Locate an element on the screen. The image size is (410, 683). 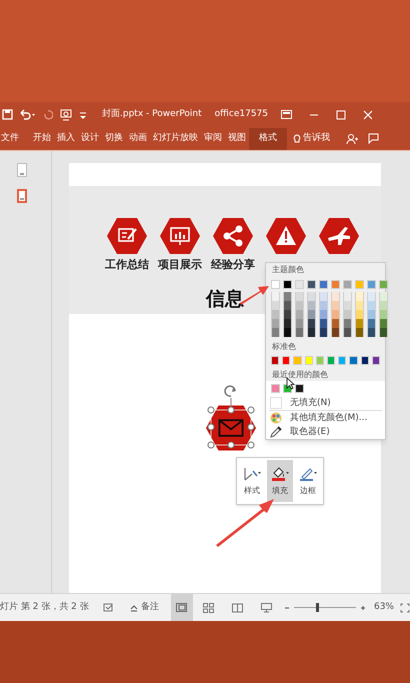
menu-heading: 标准色 is located at coordinates (325, 346).